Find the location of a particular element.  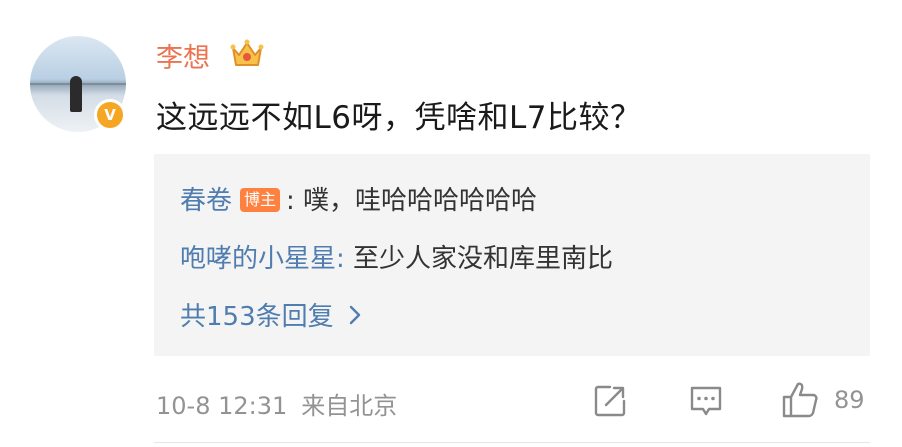

comment-meta: 10-8 12:31 来自北京 is located at coordinates (276, 403).